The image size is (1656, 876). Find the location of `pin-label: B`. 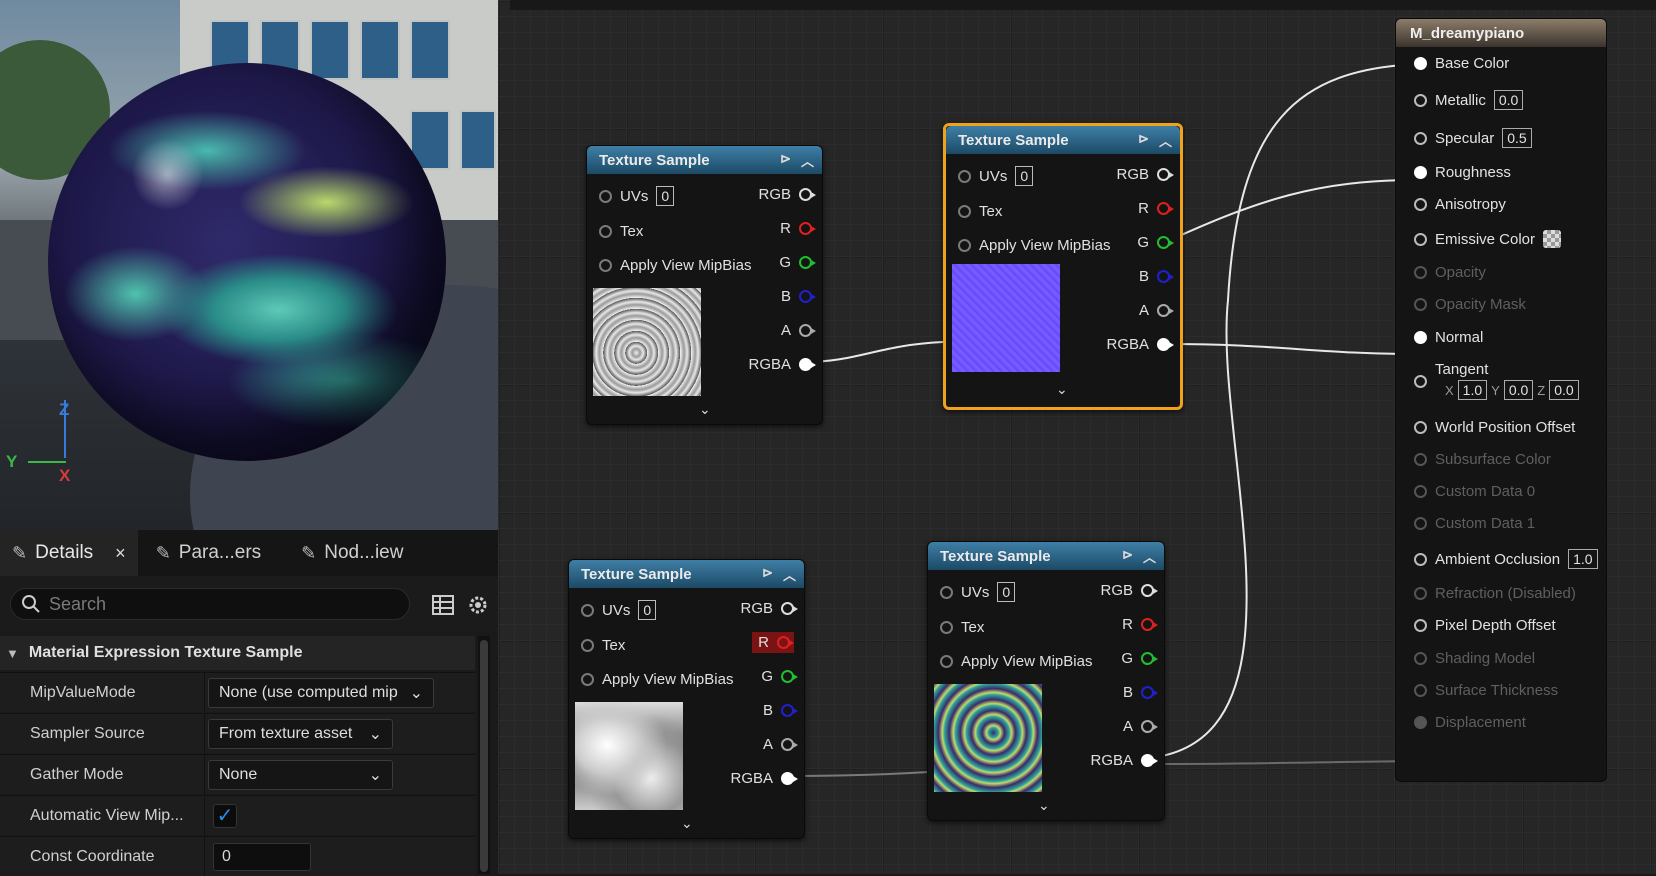

pin-label: B is located at coordinates (1143, 276).